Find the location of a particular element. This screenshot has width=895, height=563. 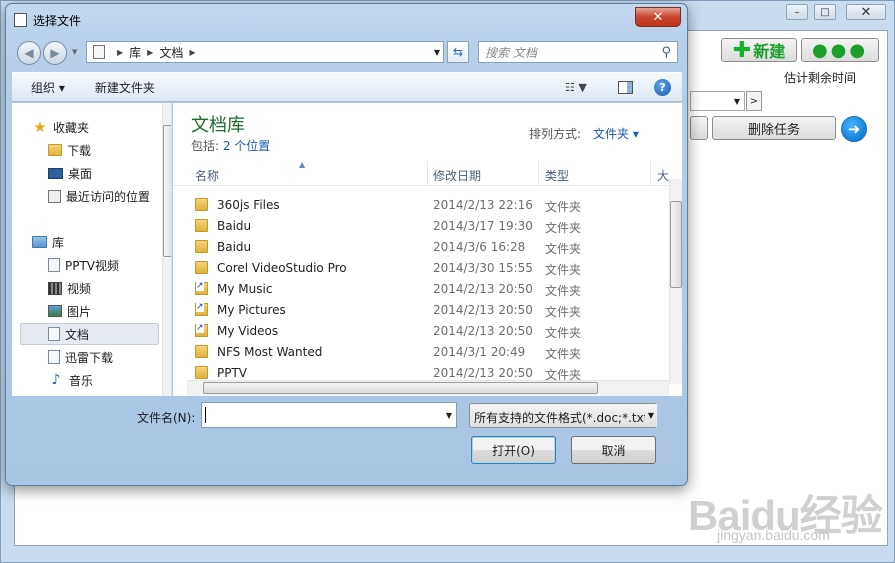

nav-label: 迅雷下载 is located at coordinates (89, 357).